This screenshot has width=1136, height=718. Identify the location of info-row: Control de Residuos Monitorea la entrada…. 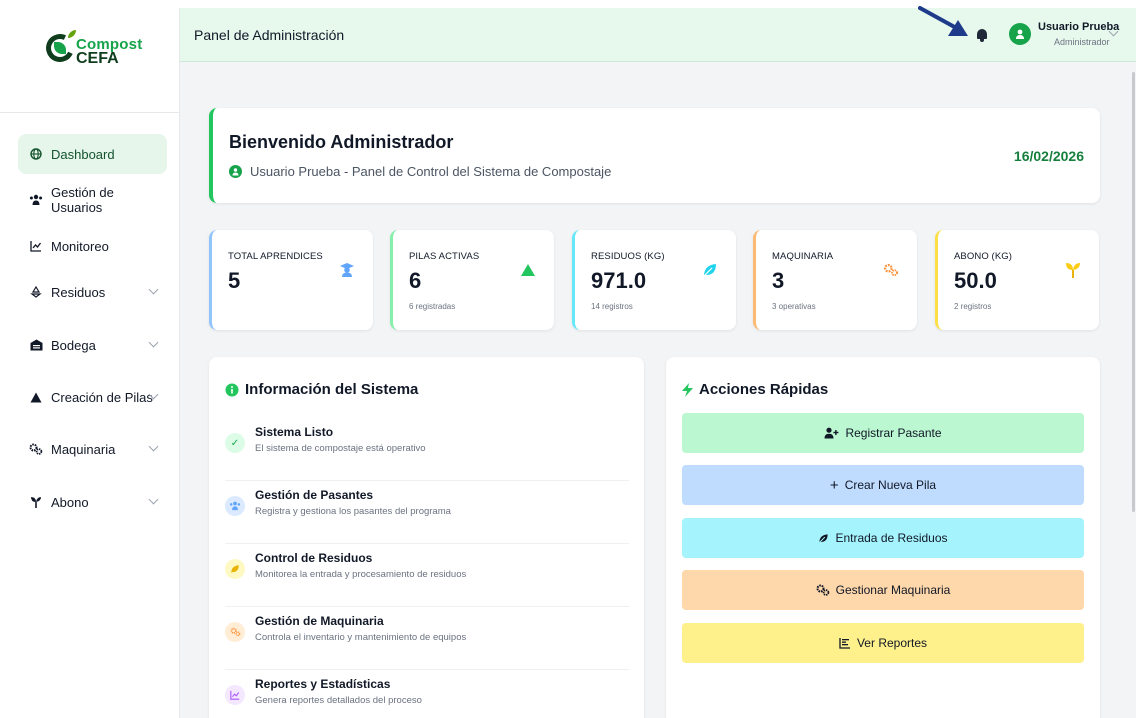
(427, 576).